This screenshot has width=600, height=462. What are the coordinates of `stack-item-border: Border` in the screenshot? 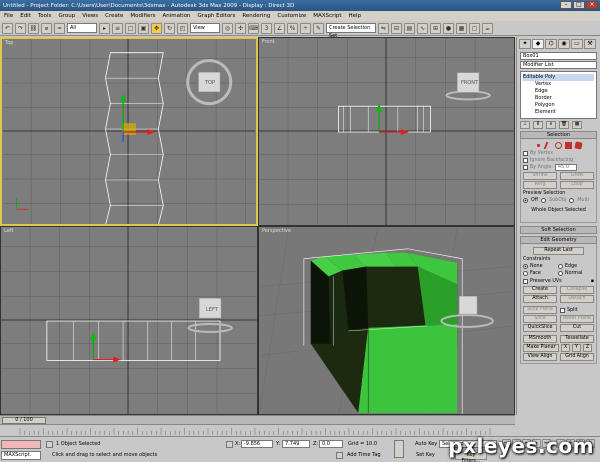 It's located at (558, 98).